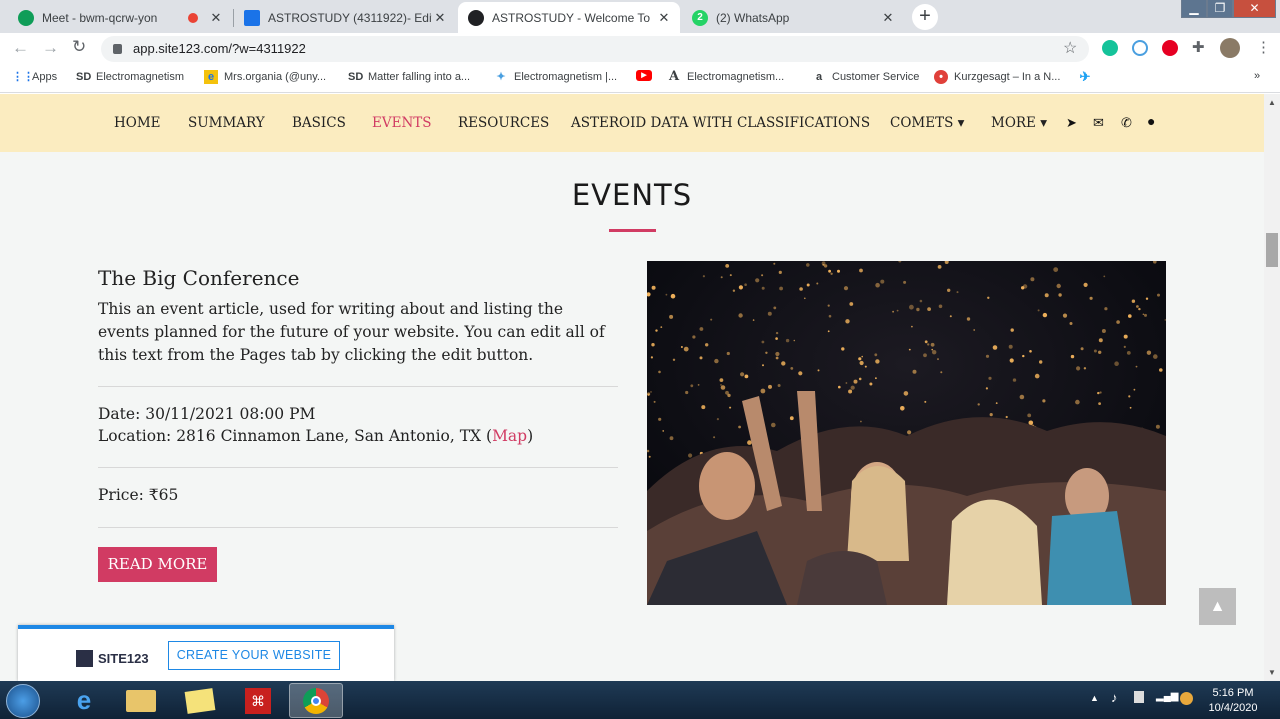 This screenshot has width=1280, height=719. What do you see at coordinates (632, 195) in the screenshot?
I see `section-title: EVENTS` at bounding box center [632, 195].